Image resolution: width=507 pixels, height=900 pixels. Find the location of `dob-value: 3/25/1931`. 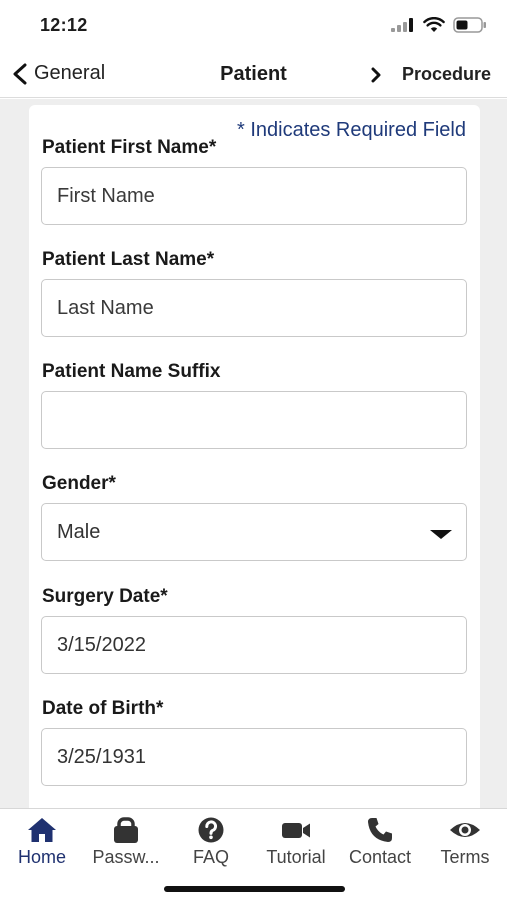

dob-value: 3/25/1931 is located at coordinates (101, 756).